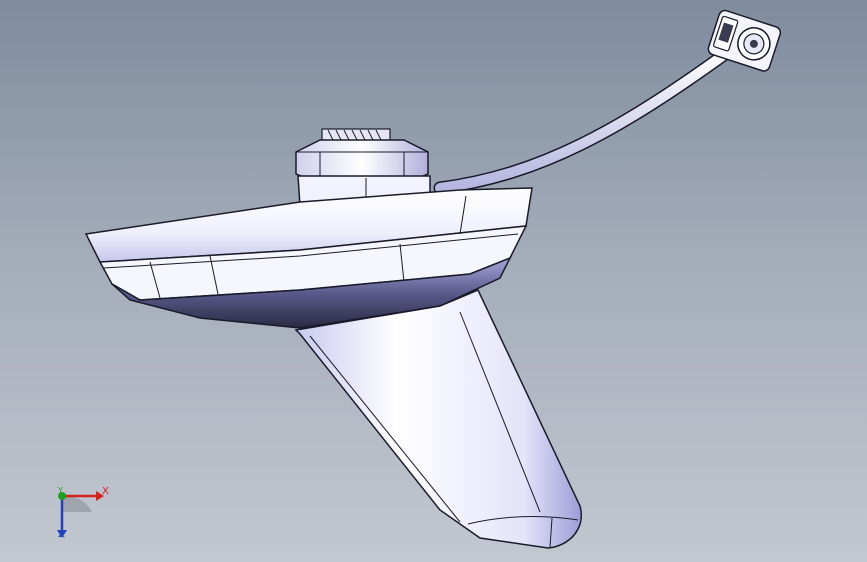  Describe the element at coordinates (85, 514) in the screenshot. I see `coordinate-triad: X Y Z` at that location.